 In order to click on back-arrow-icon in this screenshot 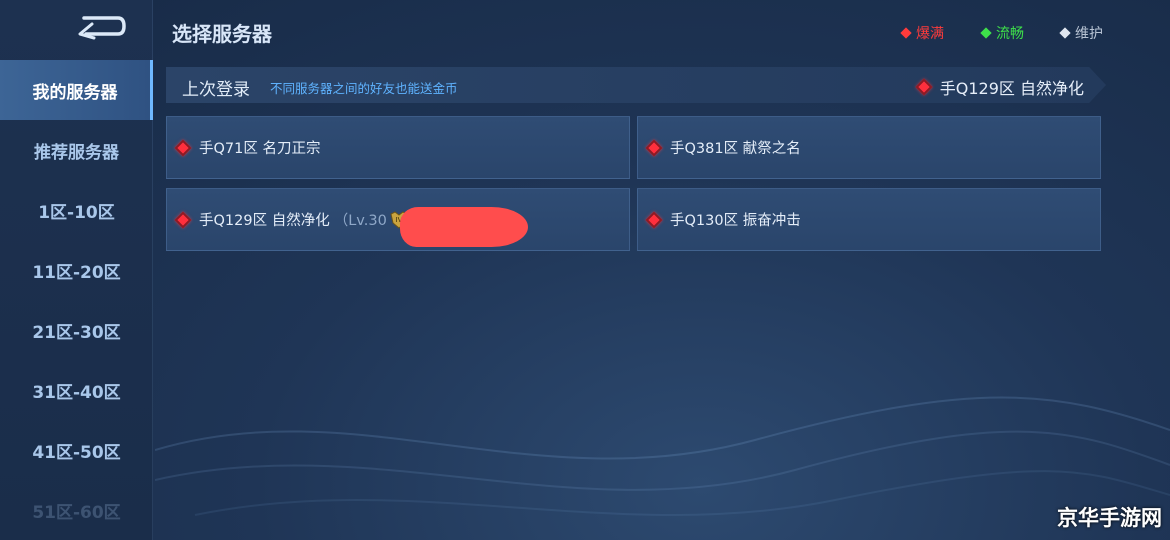, I will do `click(100, 27)`.